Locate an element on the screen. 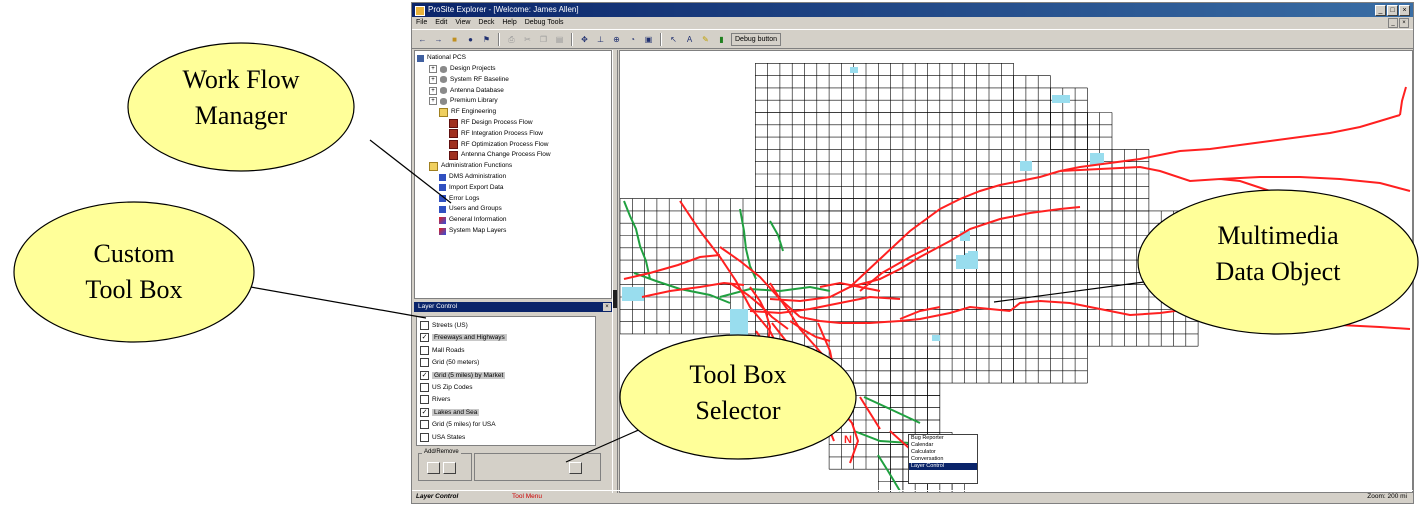 This screenshot has height=506, width=1427. dropdown-option: Bug Reporter is located at coordinates (943, 438).